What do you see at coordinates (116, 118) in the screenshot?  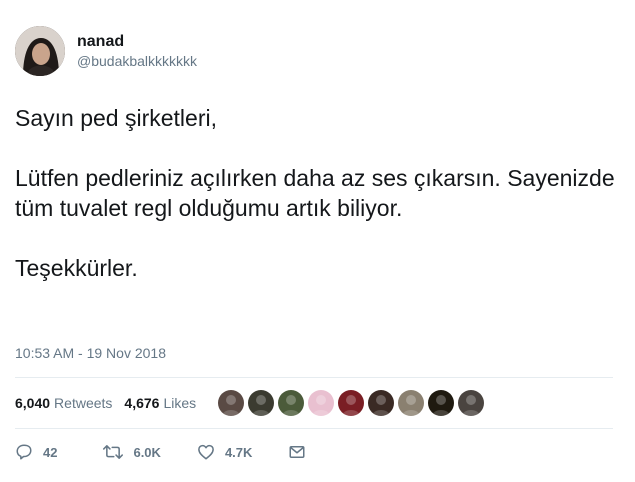 I see `tweet-paragraph: Sayın ped şirketleri,` at bounding box center [116, 118].